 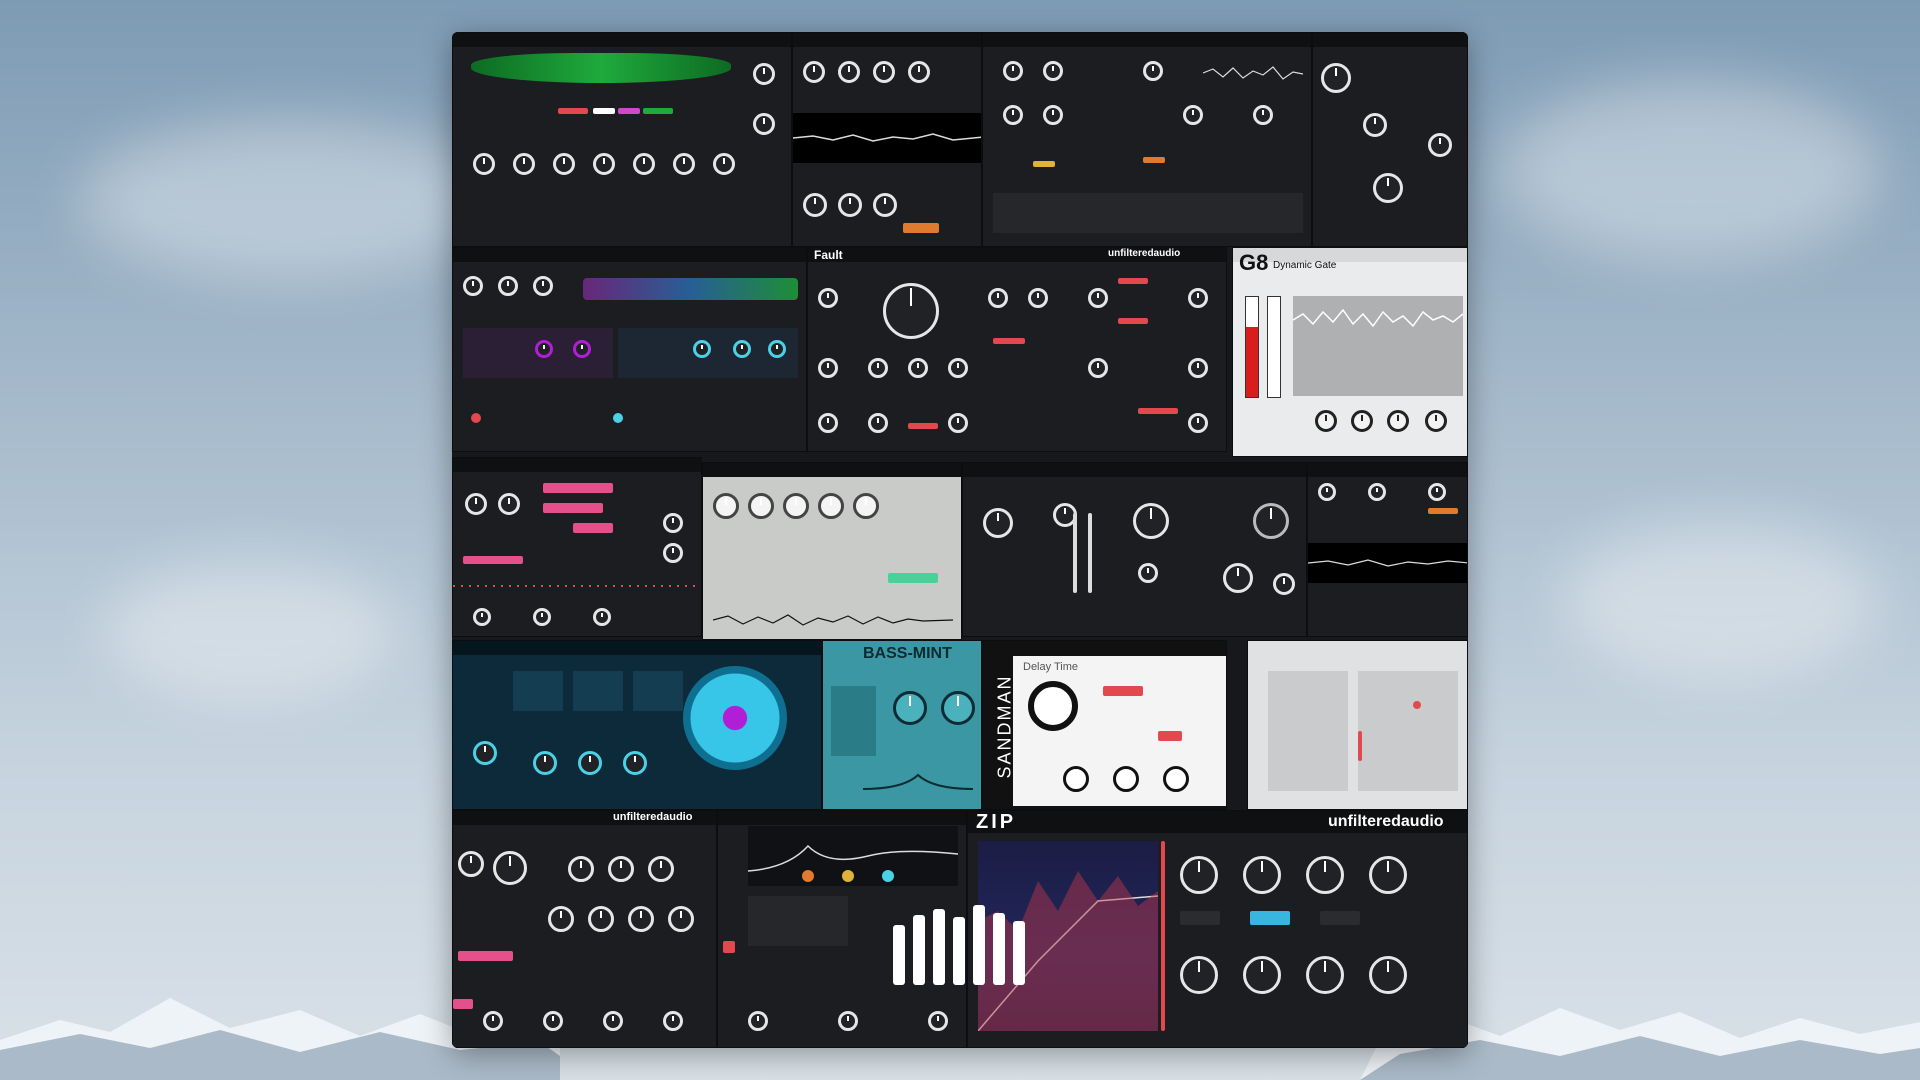 What do you see at coordinates (735, 718) in the screenshot?
I see `central-knob` at bounding box center [735, 718].